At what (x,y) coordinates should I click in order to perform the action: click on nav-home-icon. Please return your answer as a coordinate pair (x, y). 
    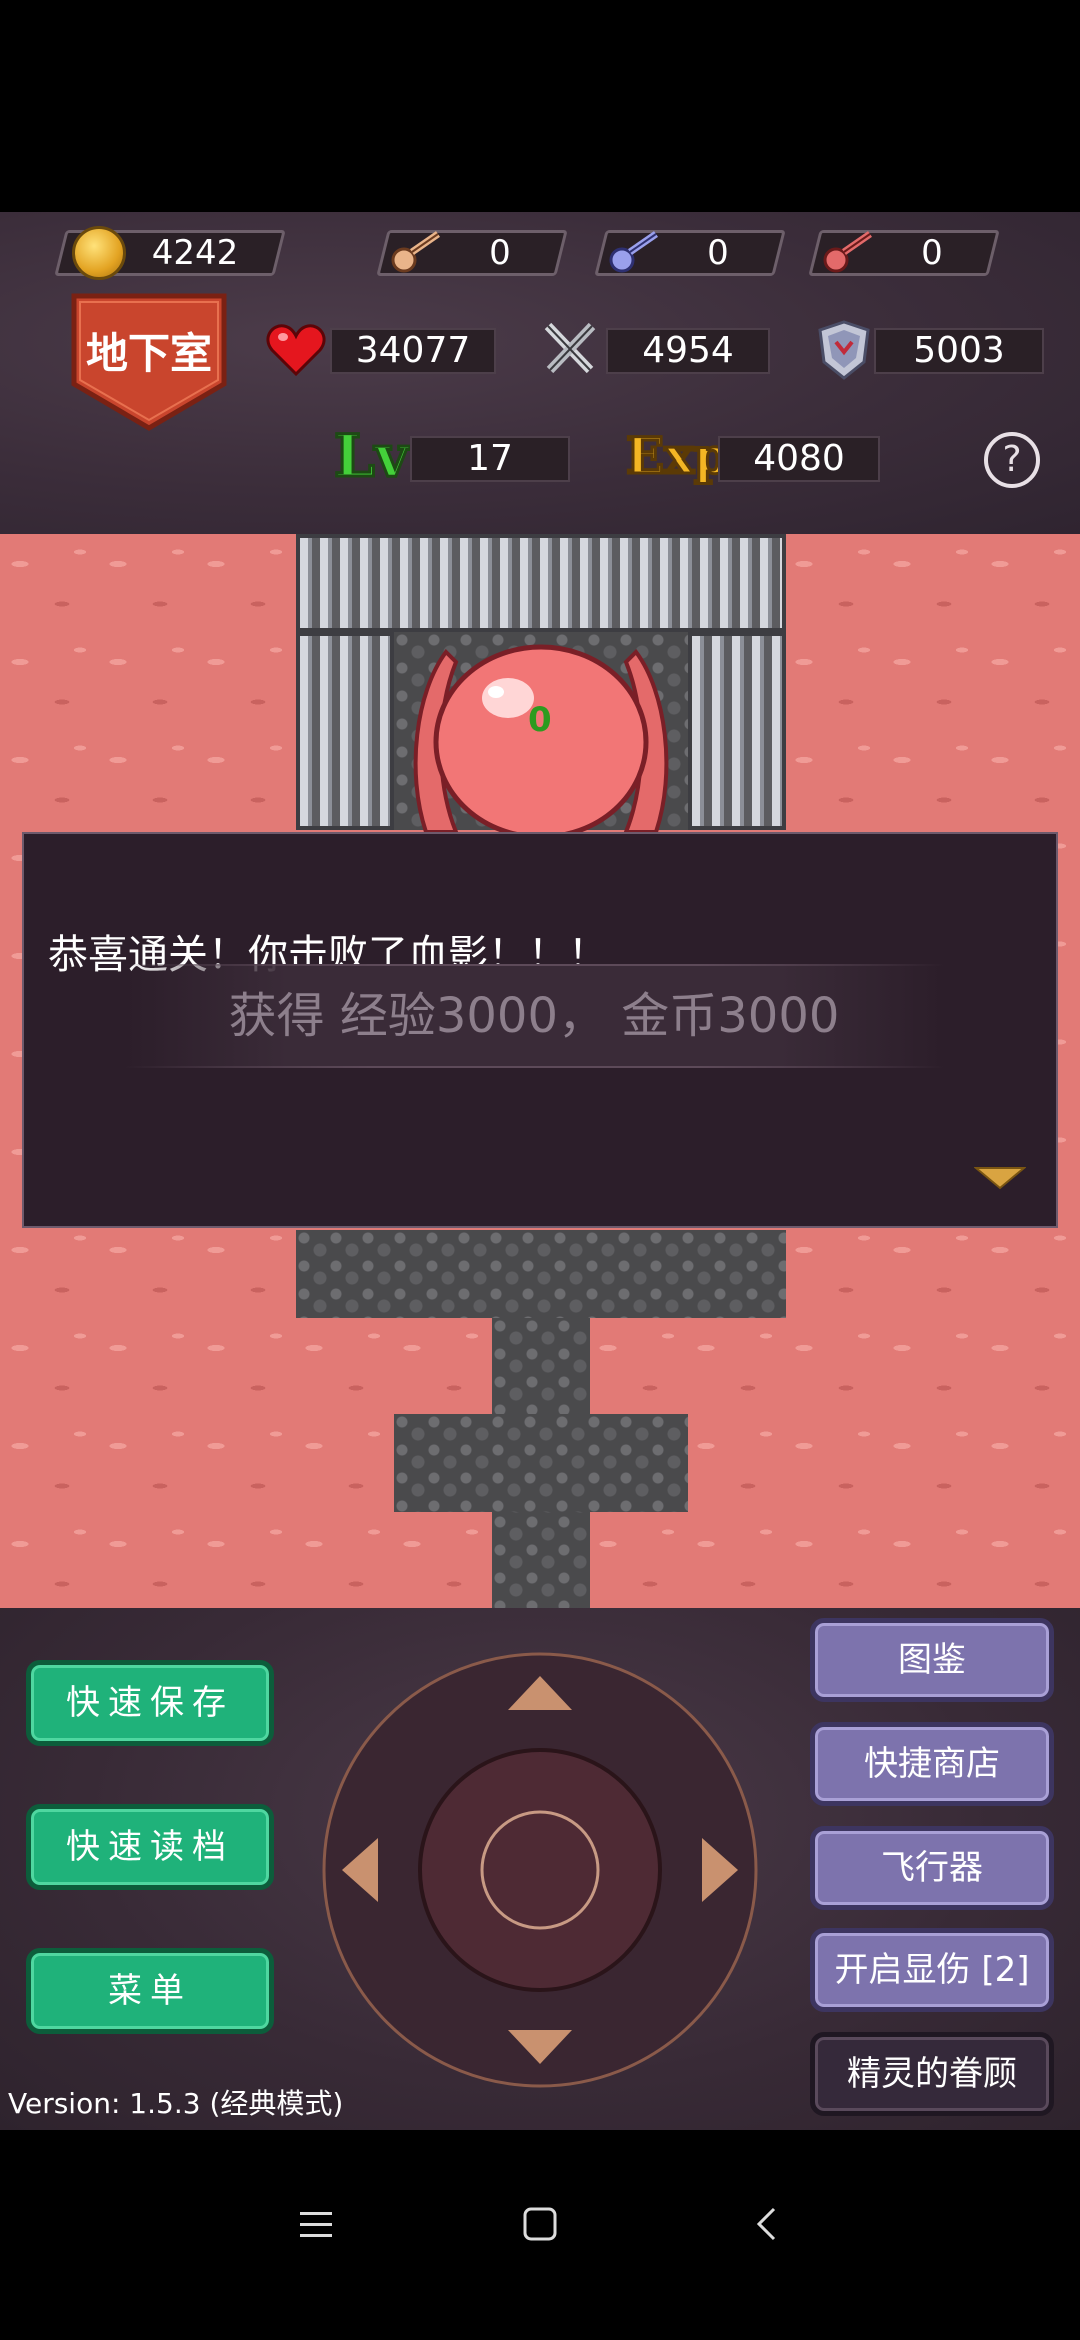
    Looking at the image, I should click on (540, 2224).